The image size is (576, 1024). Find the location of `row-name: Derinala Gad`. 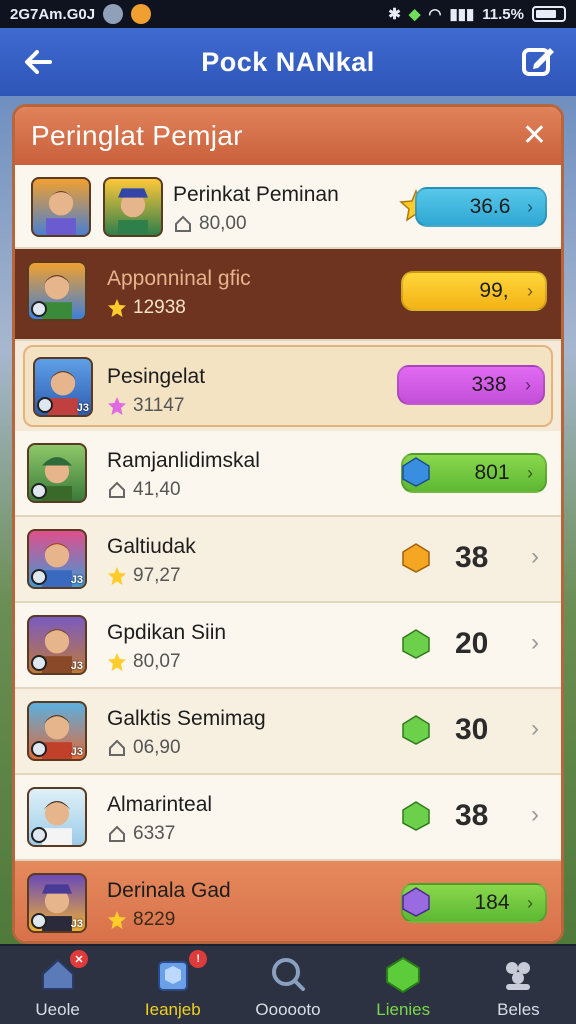

row-name: Derinala Gad is located at coordinates (169, 890).